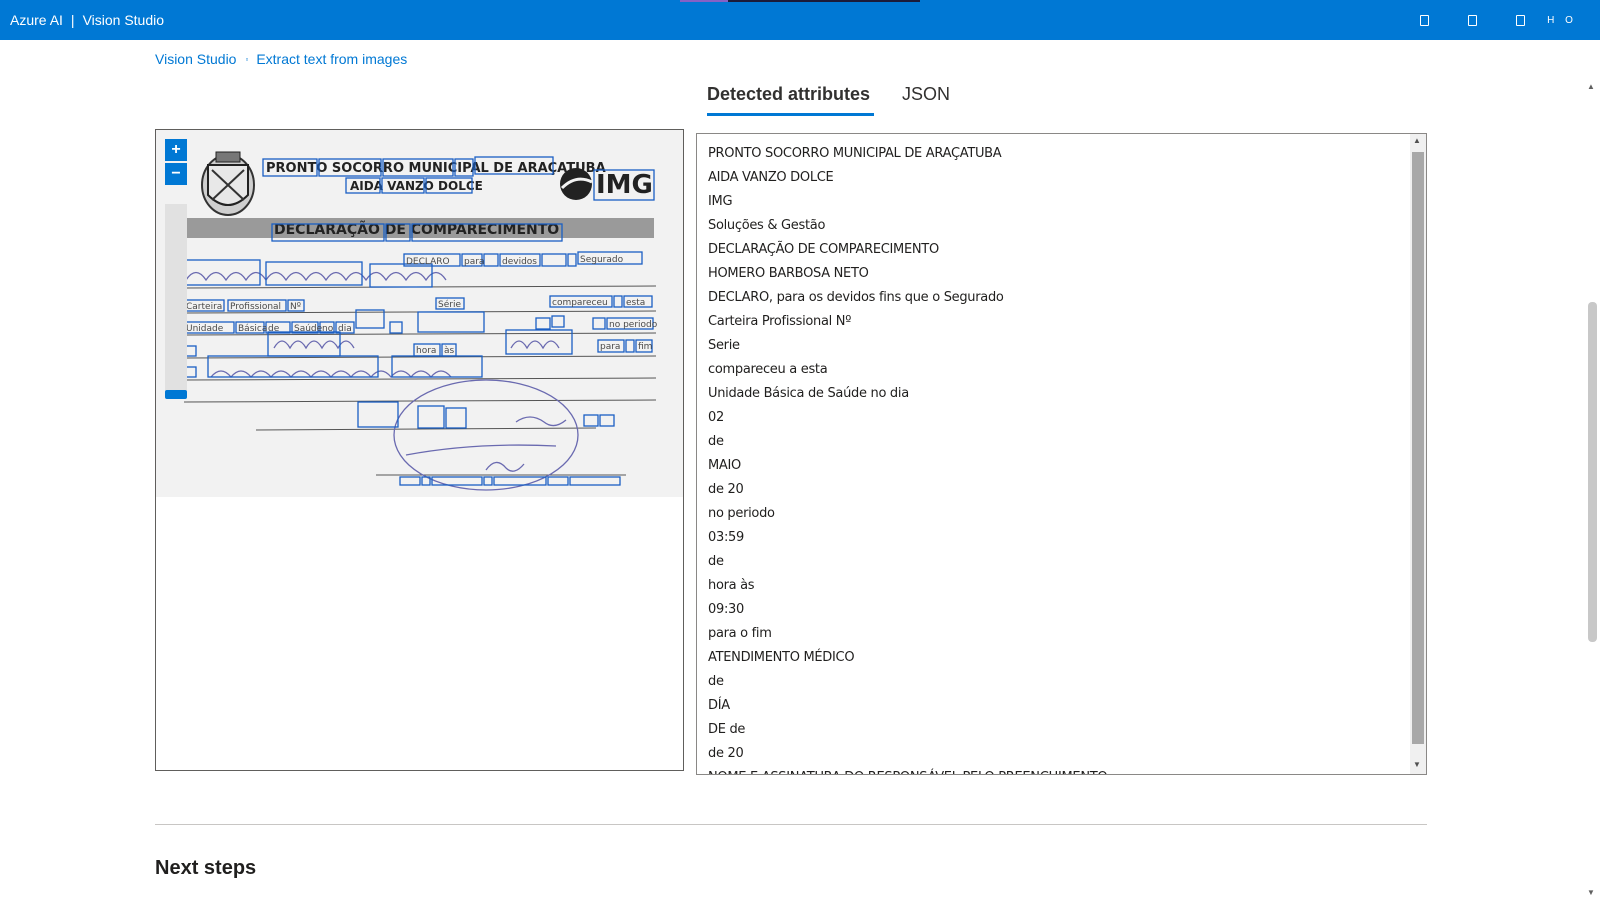 The image size is (1600, 900). I want to click on brand: Azure AI | Vision Studio, so click(82, 20).